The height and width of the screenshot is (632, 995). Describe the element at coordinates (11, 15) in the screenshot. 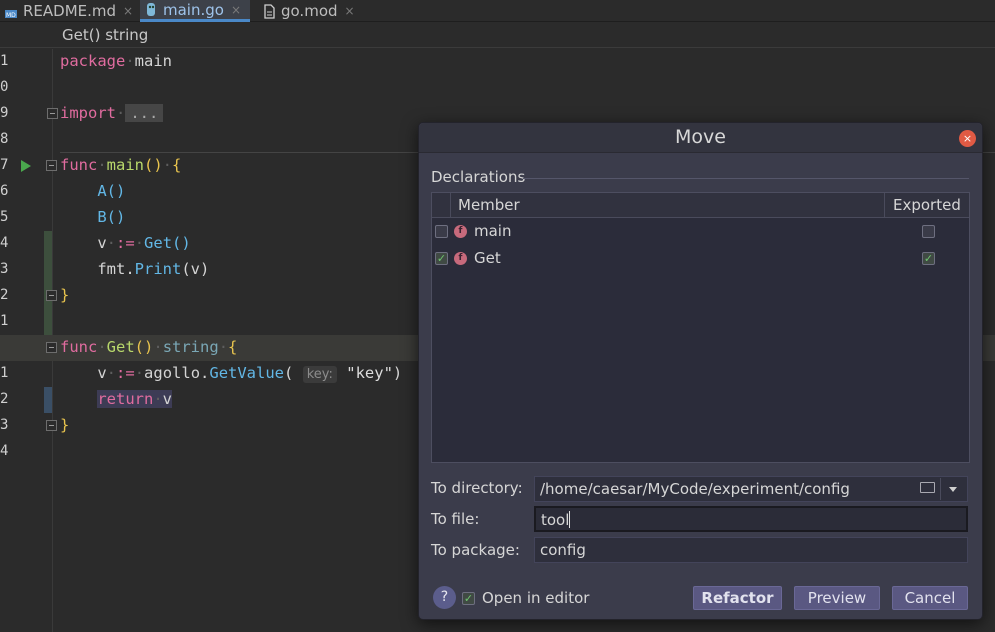

I see `svg-text: MD` at that location.